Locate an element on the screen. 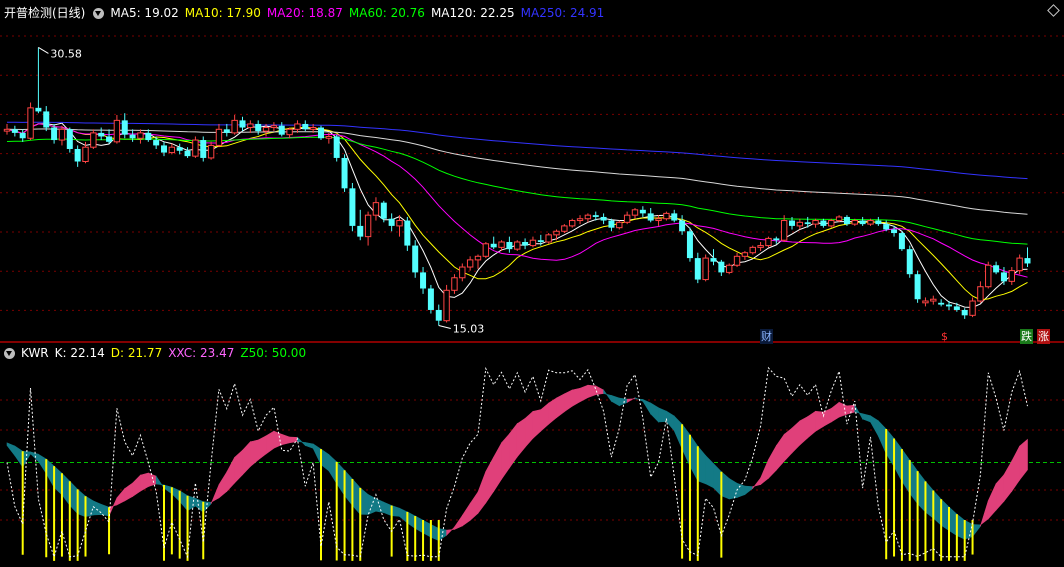  dividend-badge: $ is located at coordinates (944, 336).